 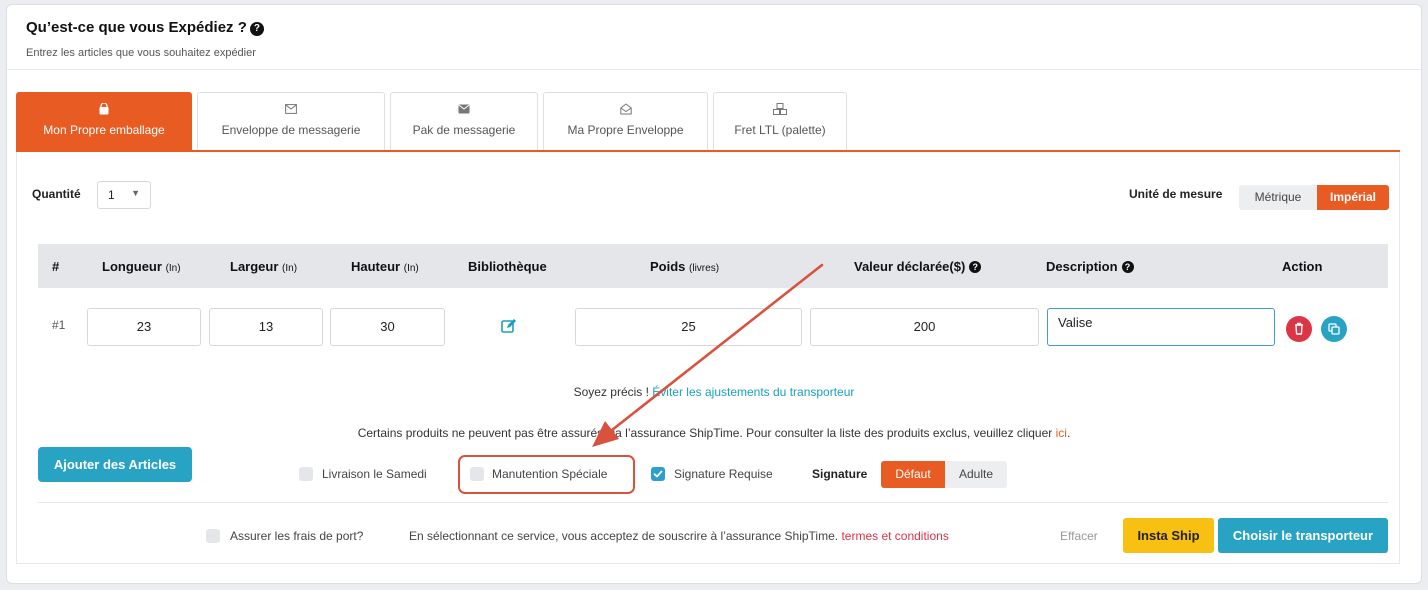 I want to click on tab-courier-pak: Pak de messagerie, so click(x=464, y=121).